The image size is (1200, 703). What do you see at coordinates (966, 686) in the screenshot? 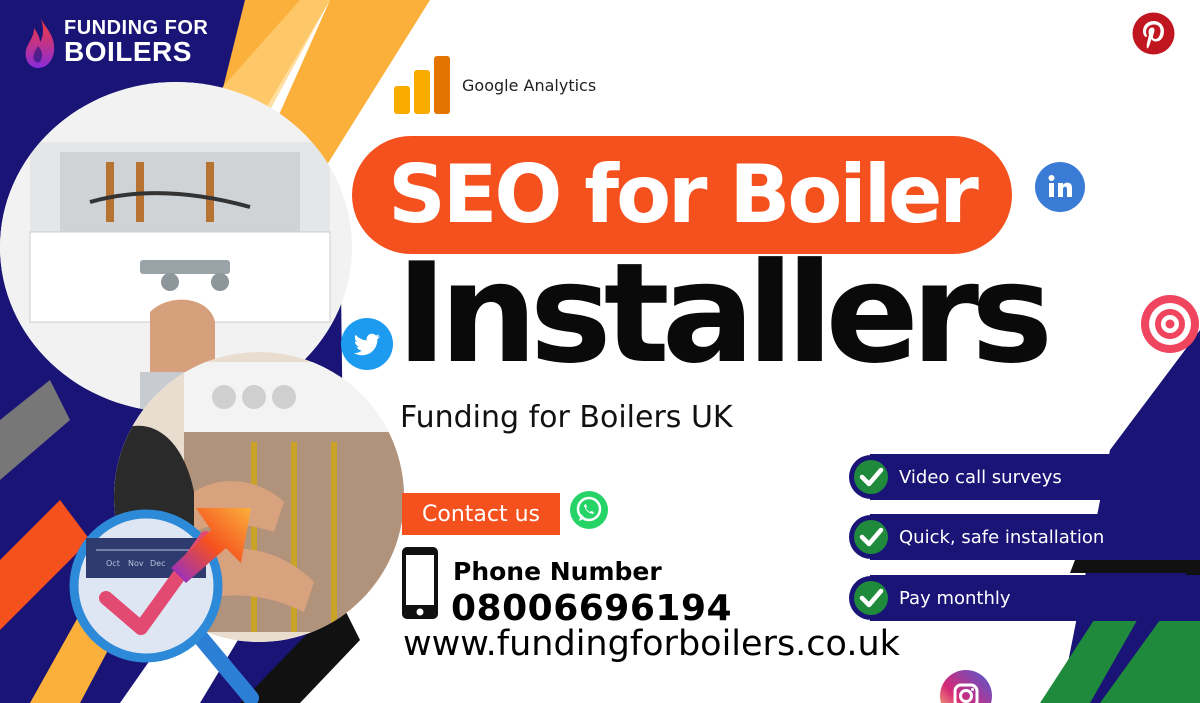
I see `instagram-icon` at bounding box center [966, 686].